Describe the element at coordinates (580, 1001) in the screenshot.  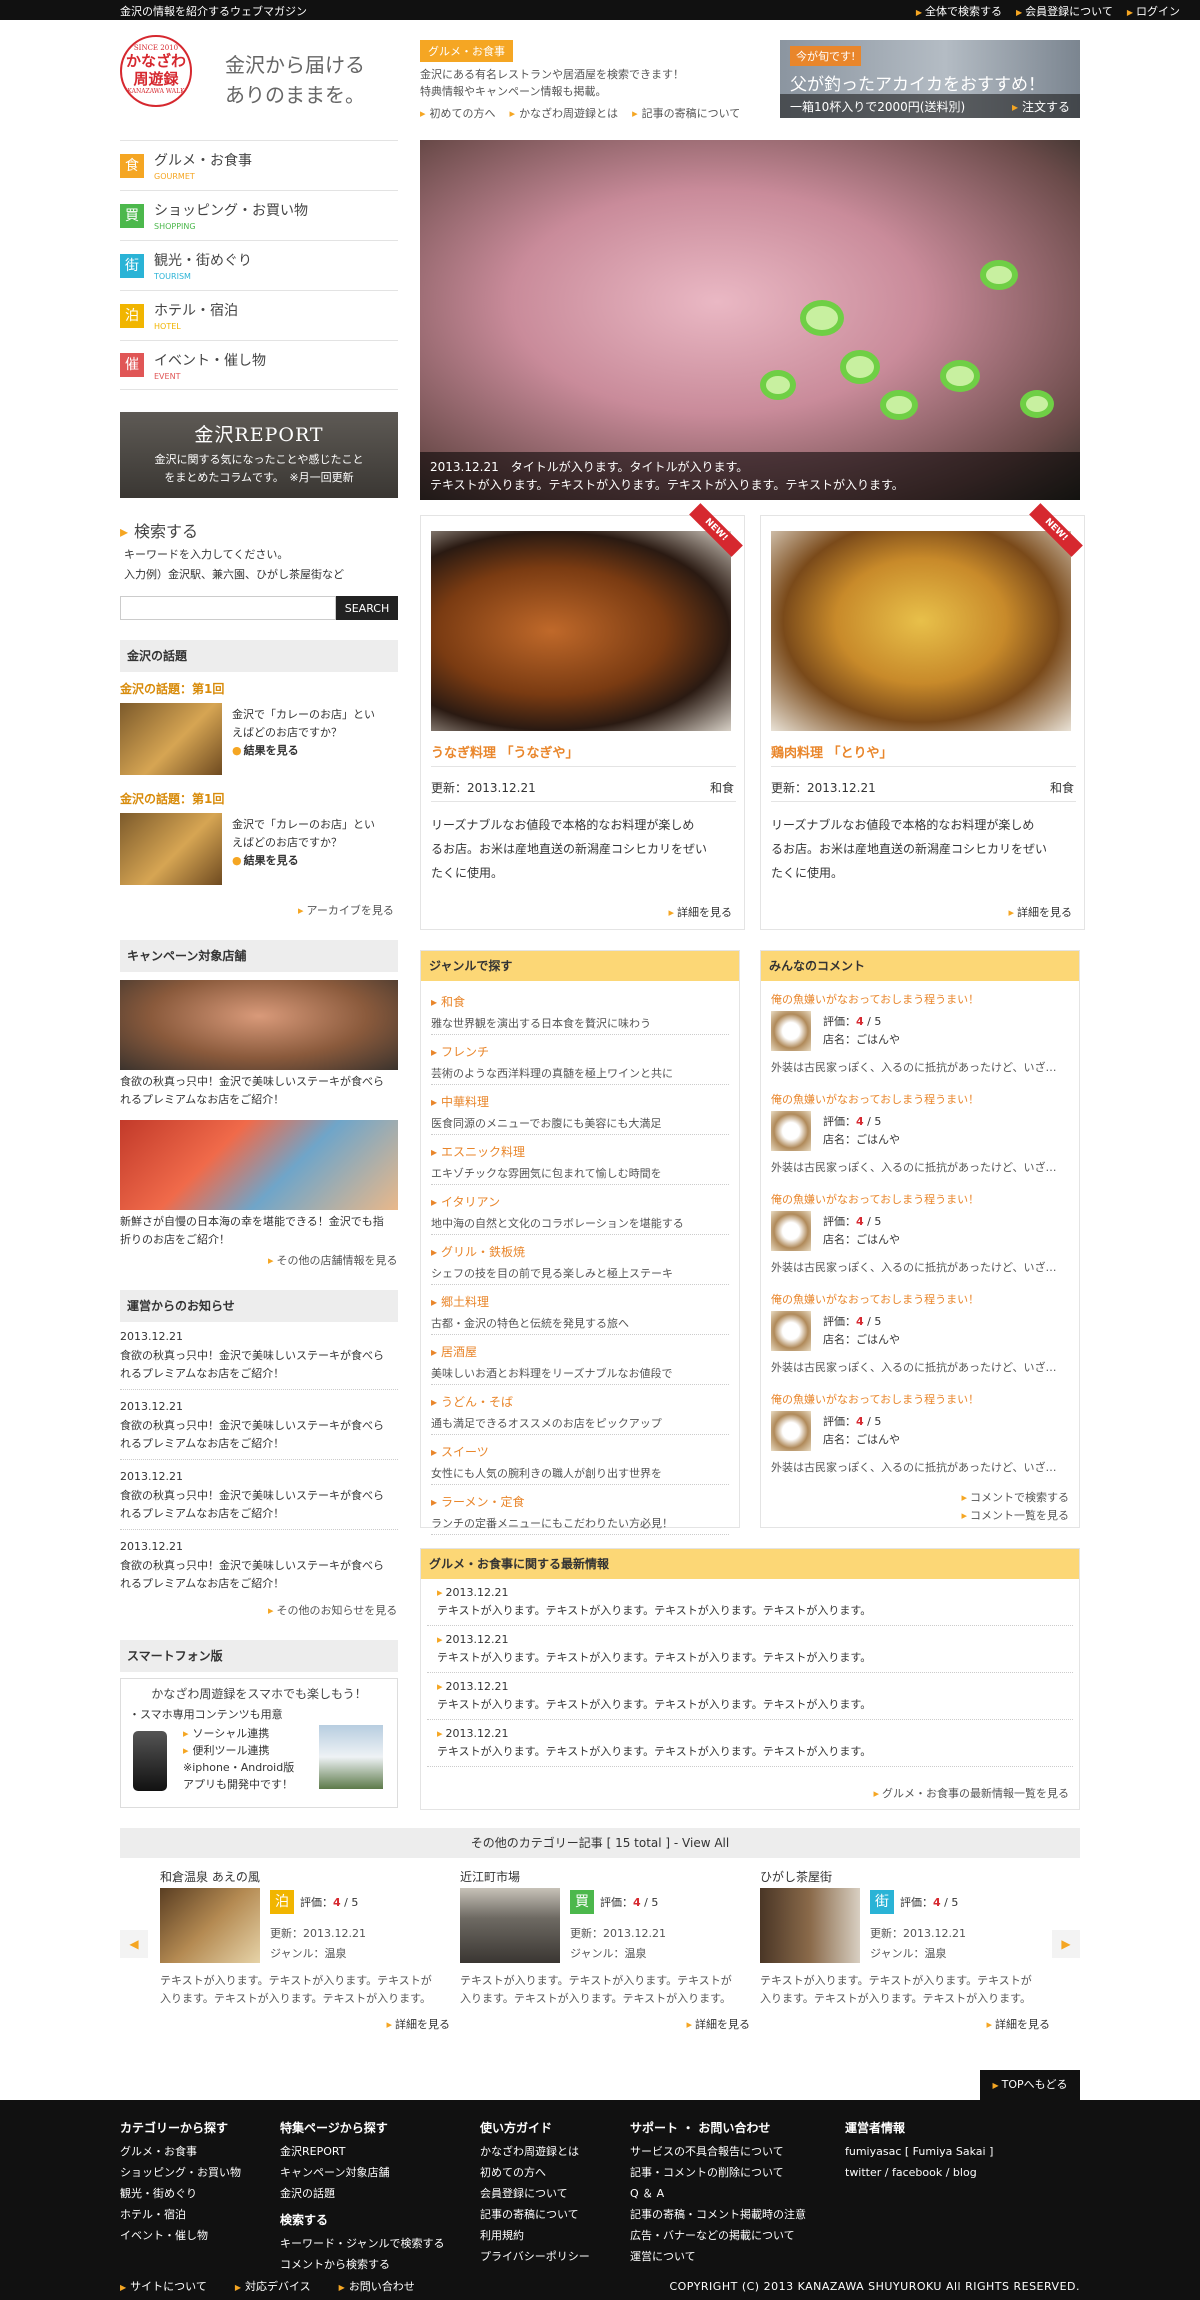
I see `genre-name: 和食` at that location.